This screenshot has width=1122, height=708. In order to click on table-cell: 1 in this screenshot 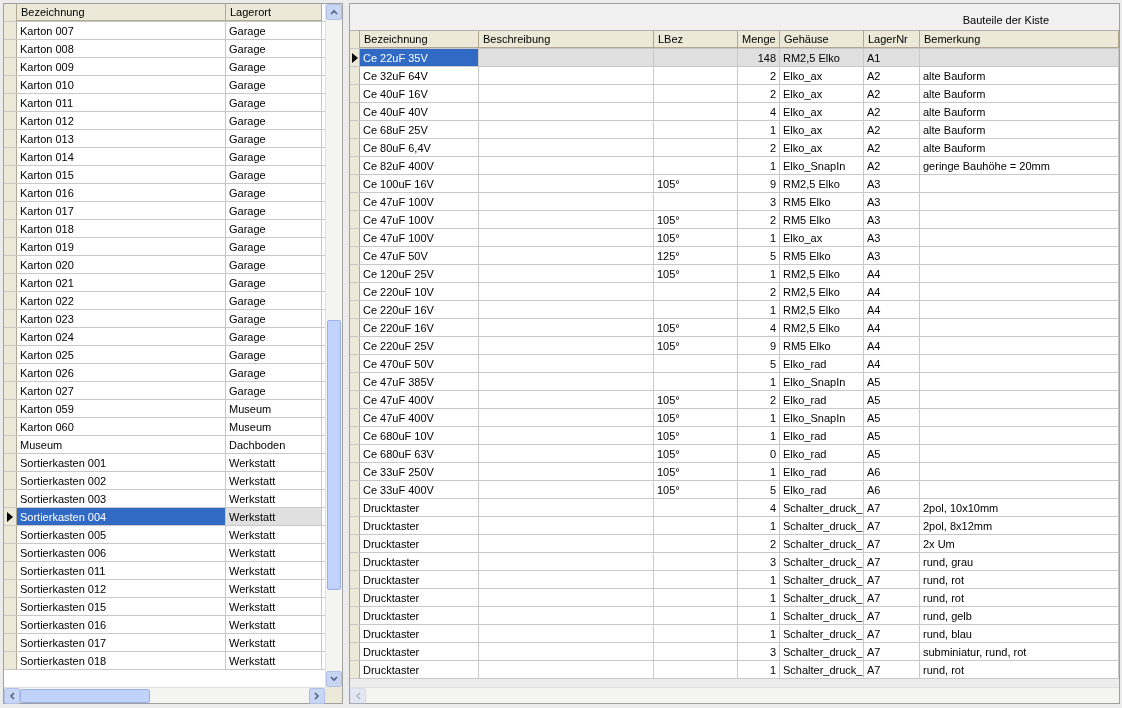, I will do `click(759, 669)`.